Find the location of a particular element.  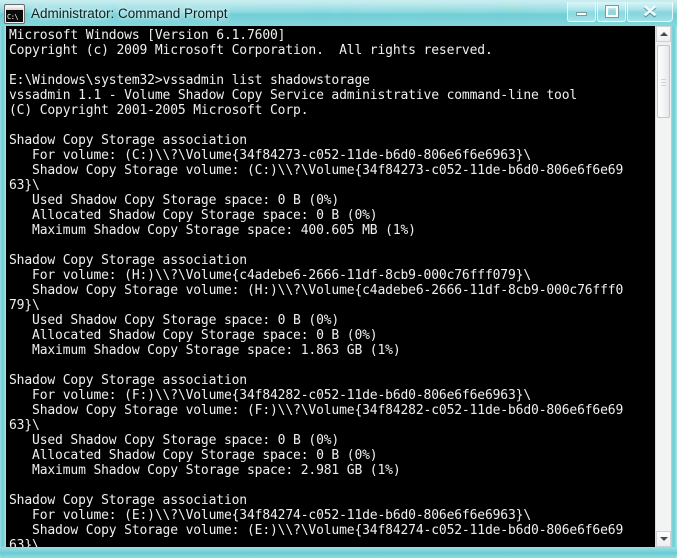

command-prompt-icon: C:\ is located at coordinates (14, 13).